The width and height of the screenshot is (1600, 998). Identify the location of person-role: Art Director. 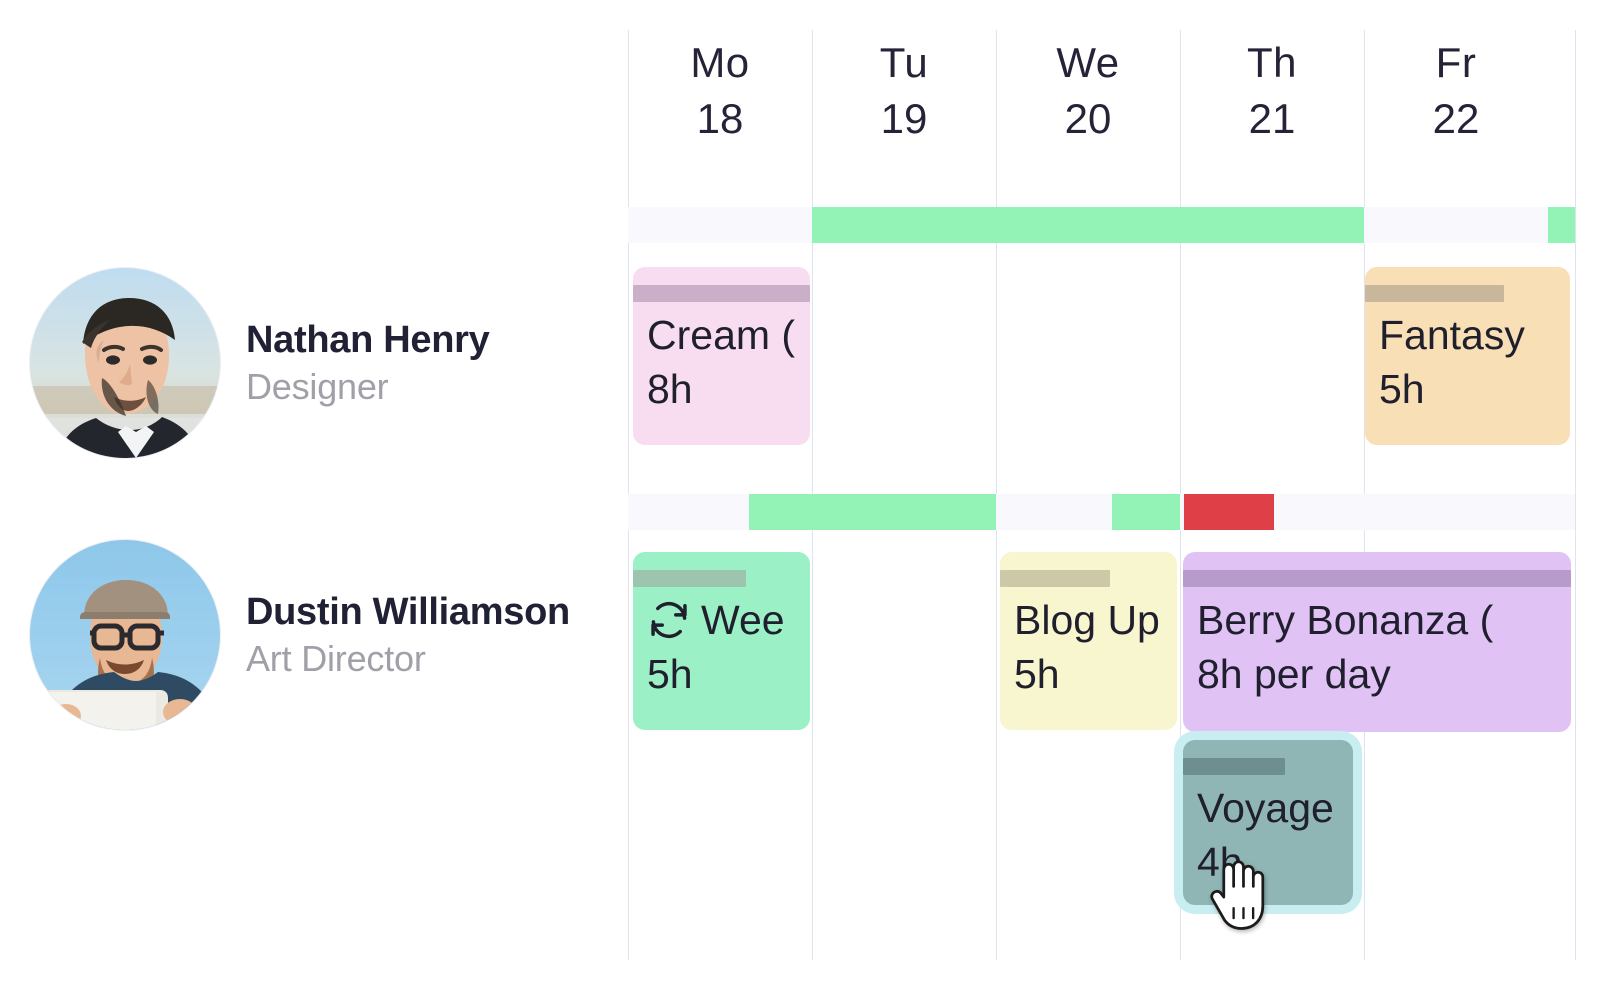
(336, 658).